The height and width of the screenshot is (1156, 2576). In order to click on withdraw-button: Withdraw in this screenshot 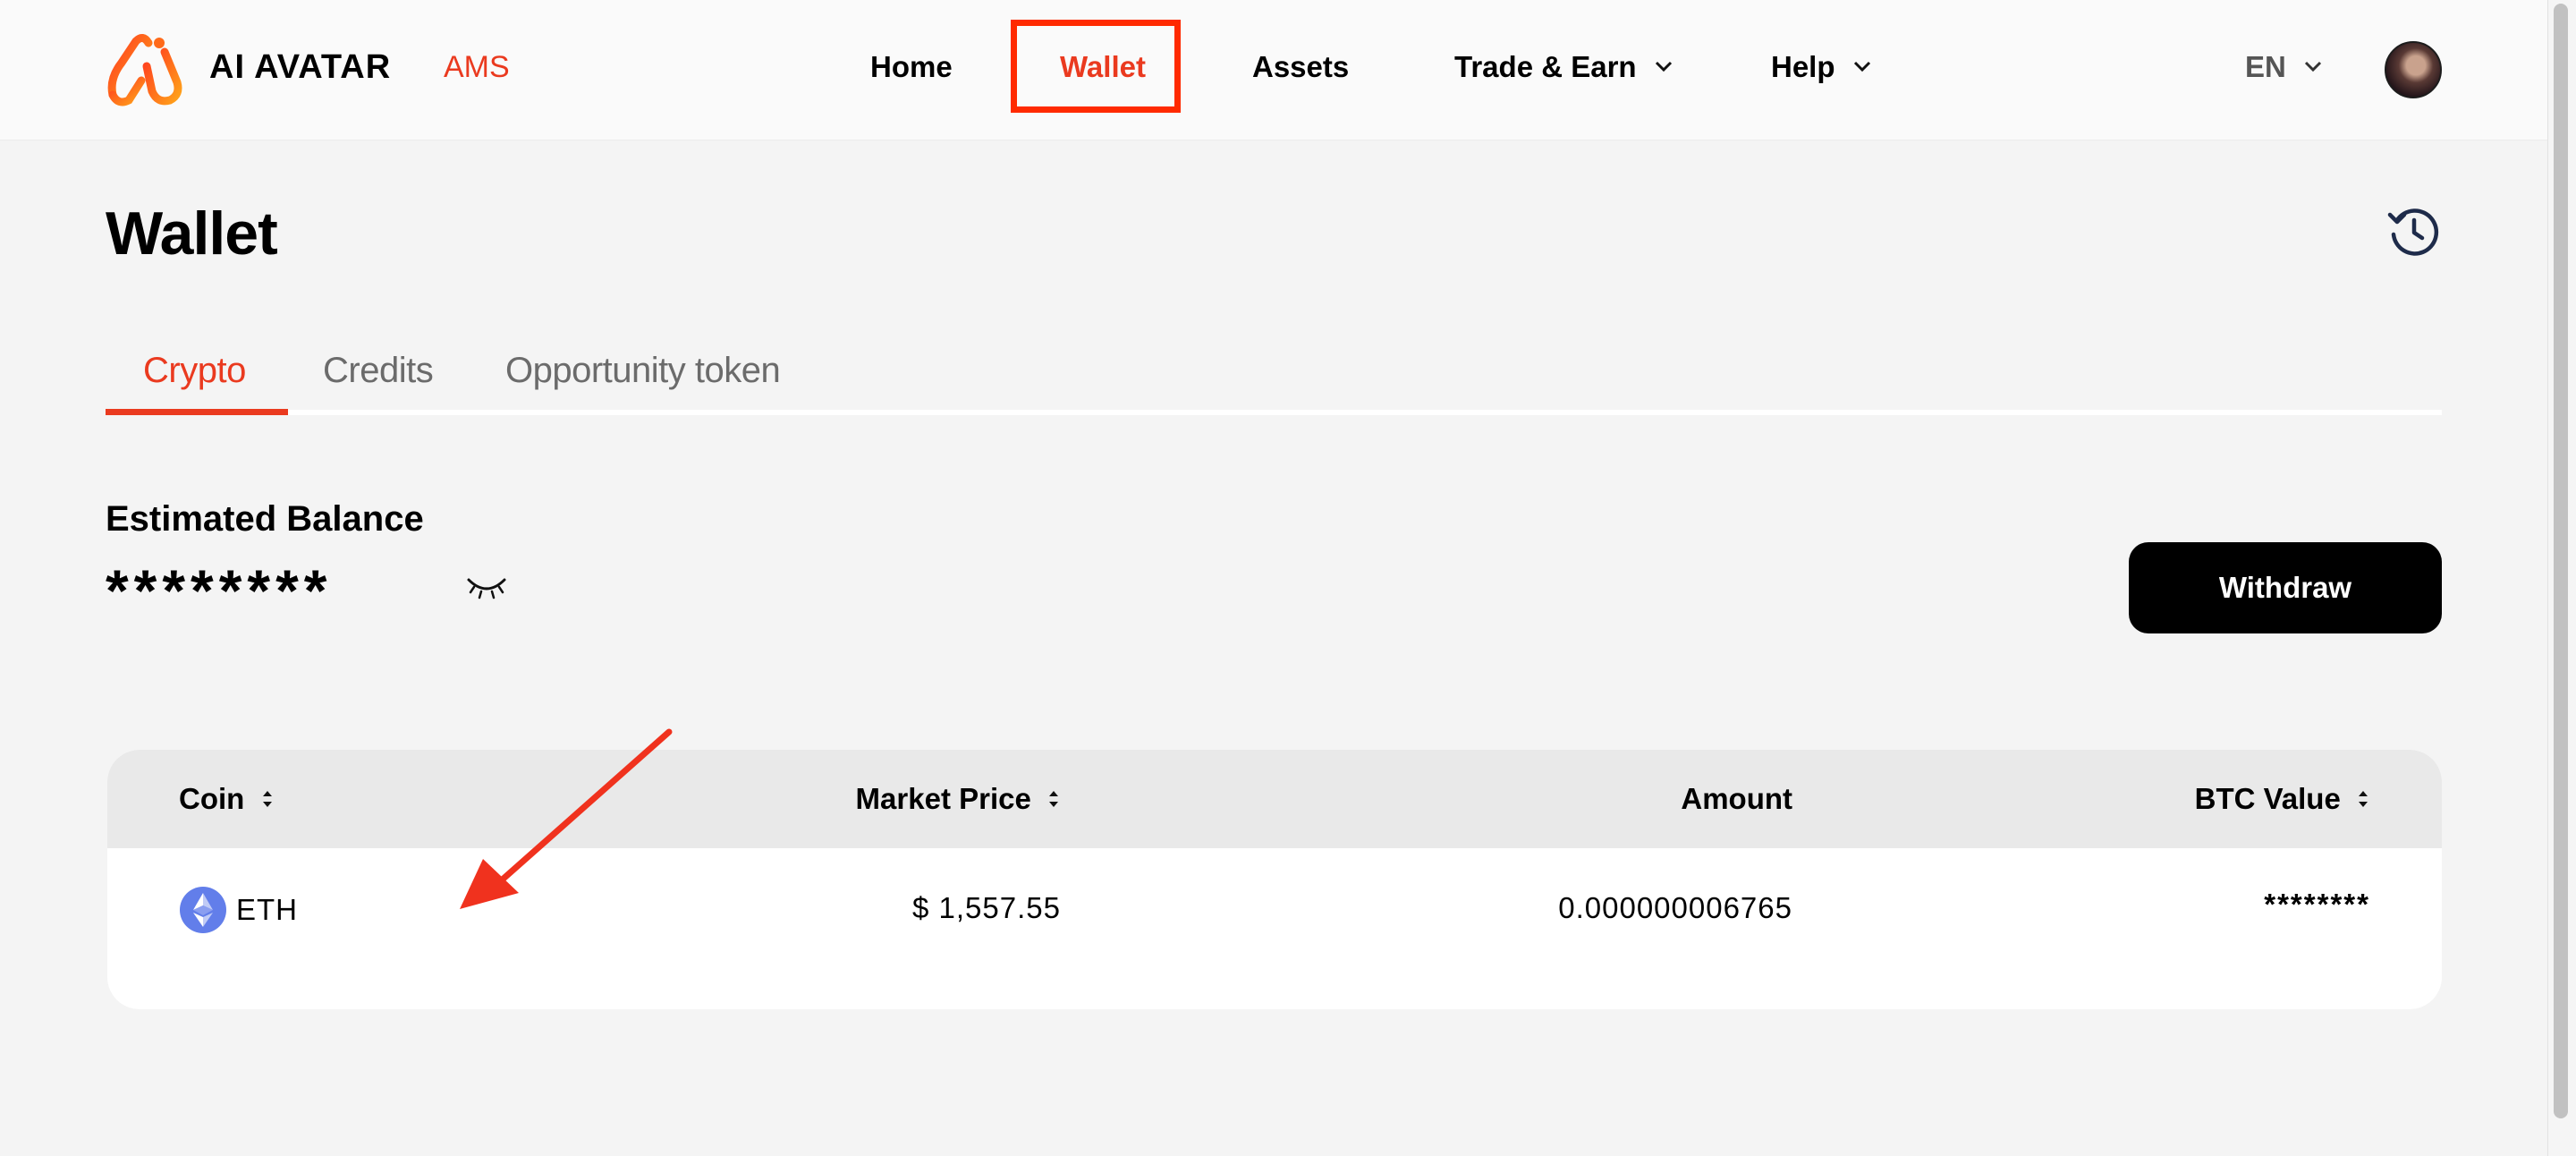, I will do `click(2285, 587)`.